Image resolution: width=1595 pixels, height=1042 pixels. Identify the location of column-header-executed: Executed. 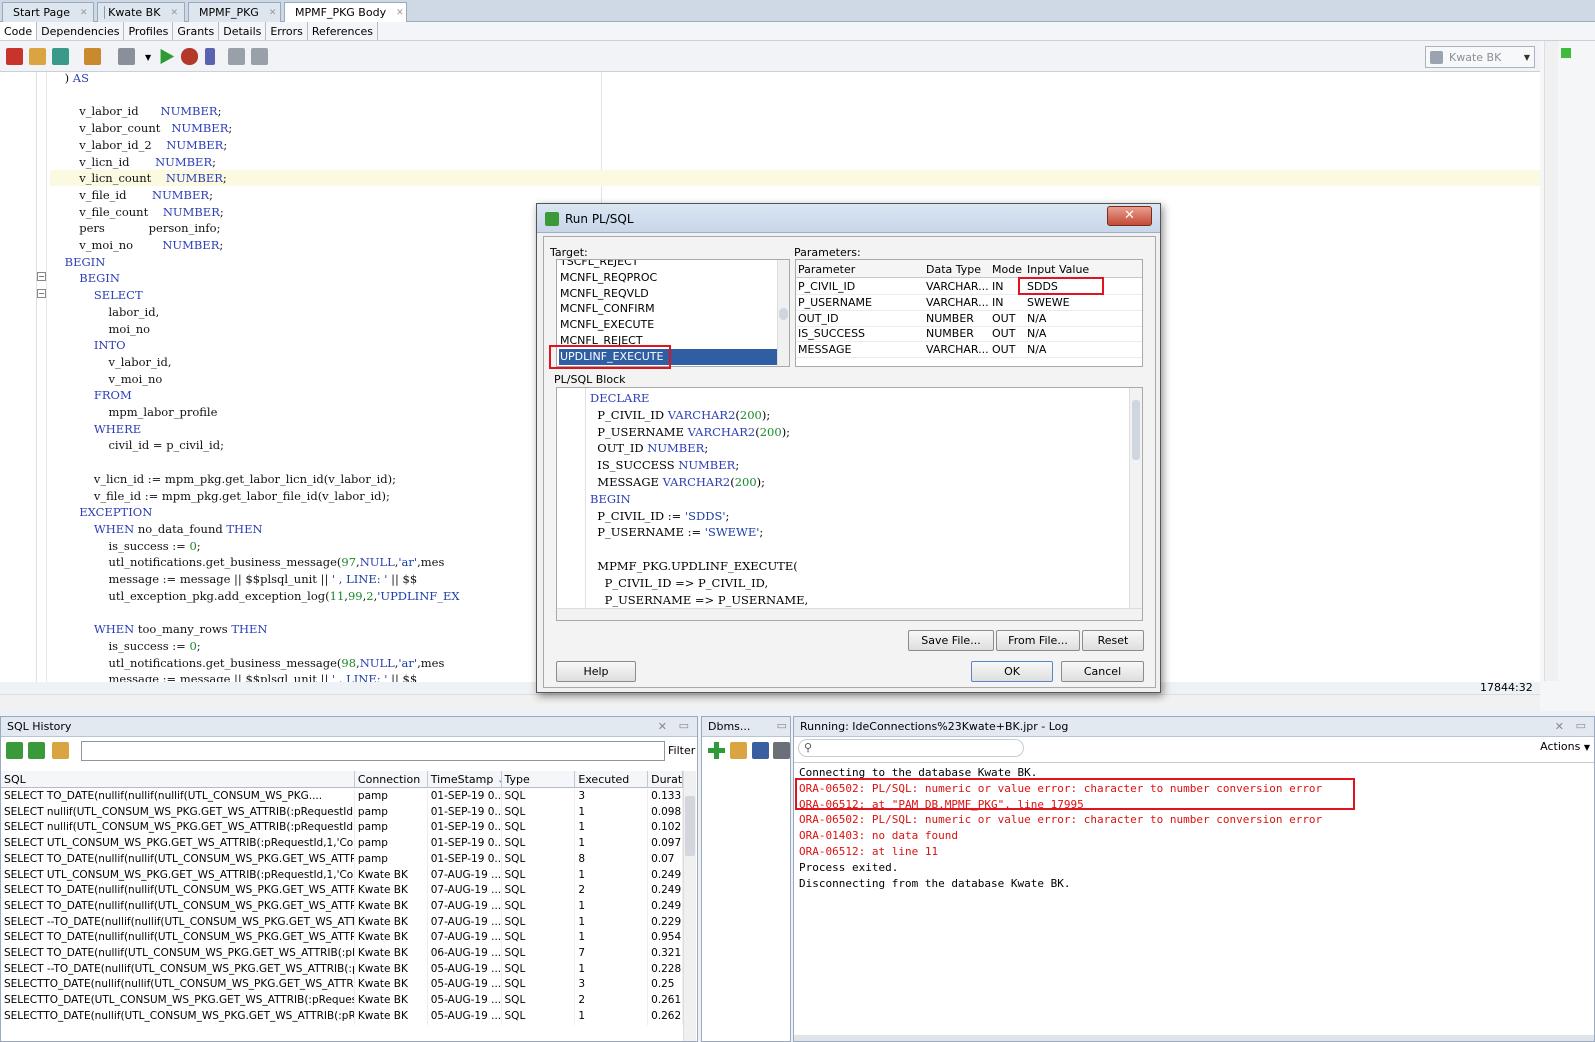
(612, 779).